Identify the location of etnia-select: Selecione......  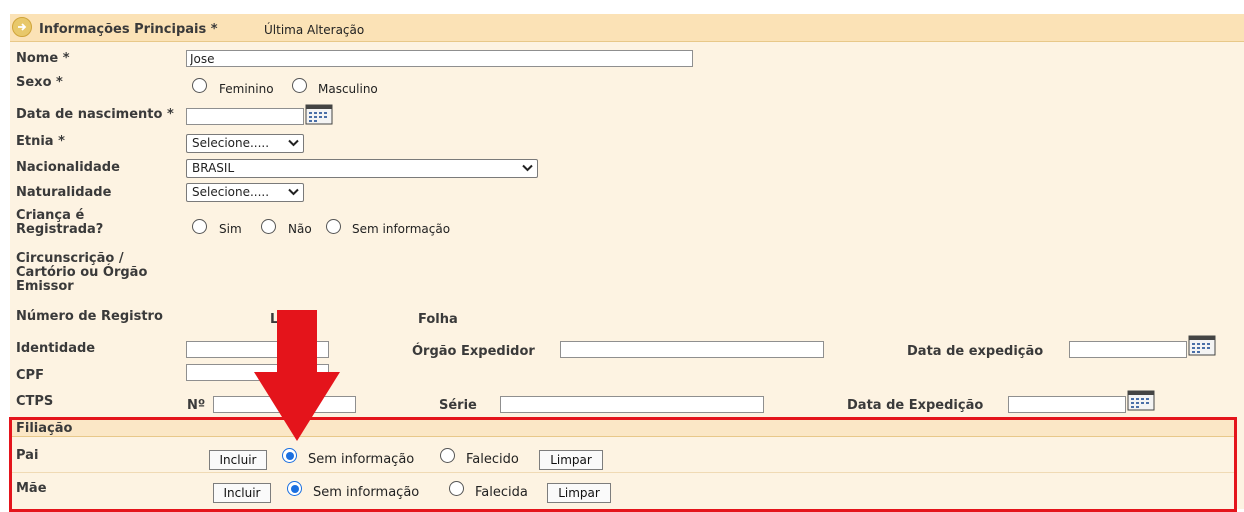
(245, 143).